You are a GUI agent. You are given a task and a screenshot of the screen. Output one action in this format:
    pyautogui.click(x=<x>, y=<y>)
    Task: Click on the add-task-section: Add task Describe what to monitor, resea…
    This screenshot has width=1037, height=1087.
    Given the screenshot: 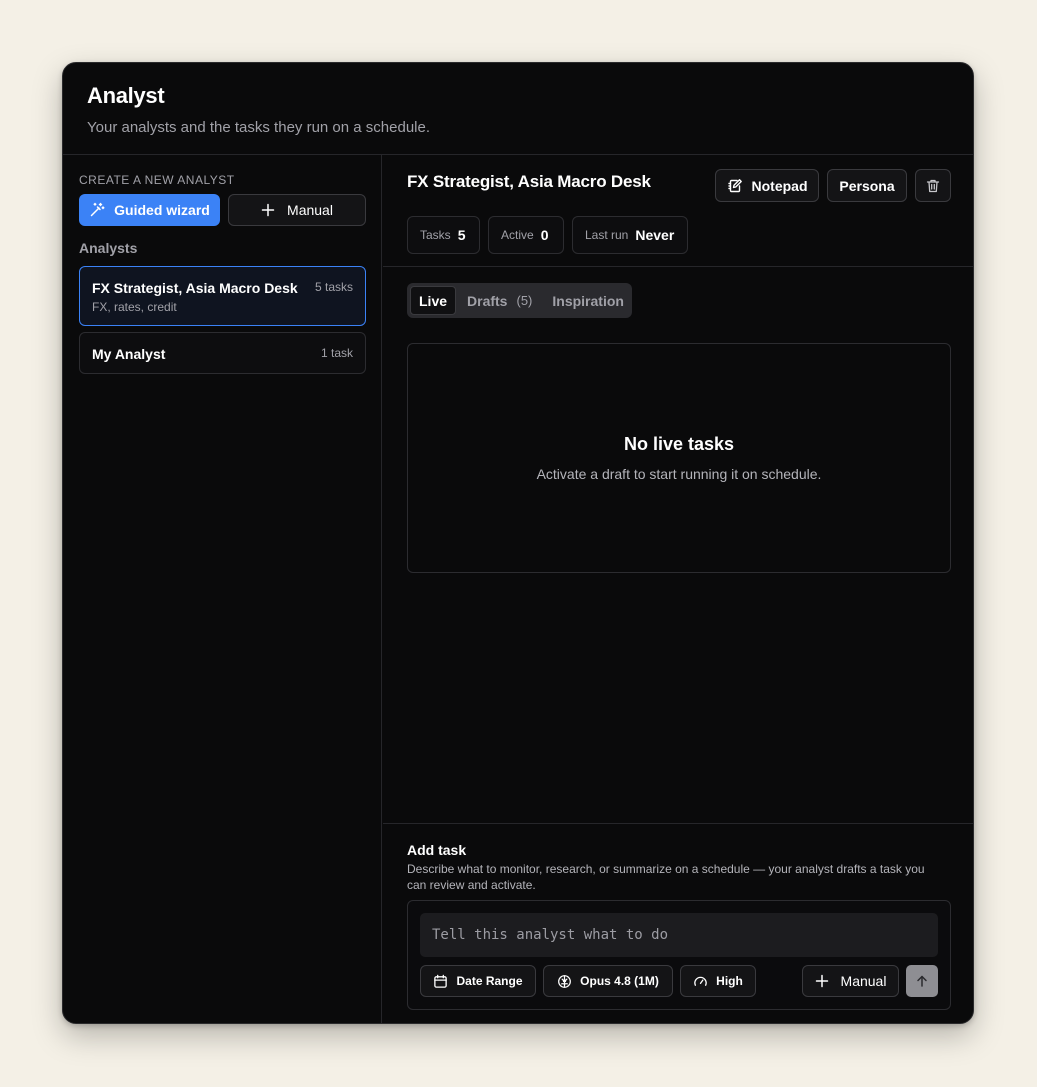 What is the action you would take?
    pyautogui.click(x=678, y=923)
    